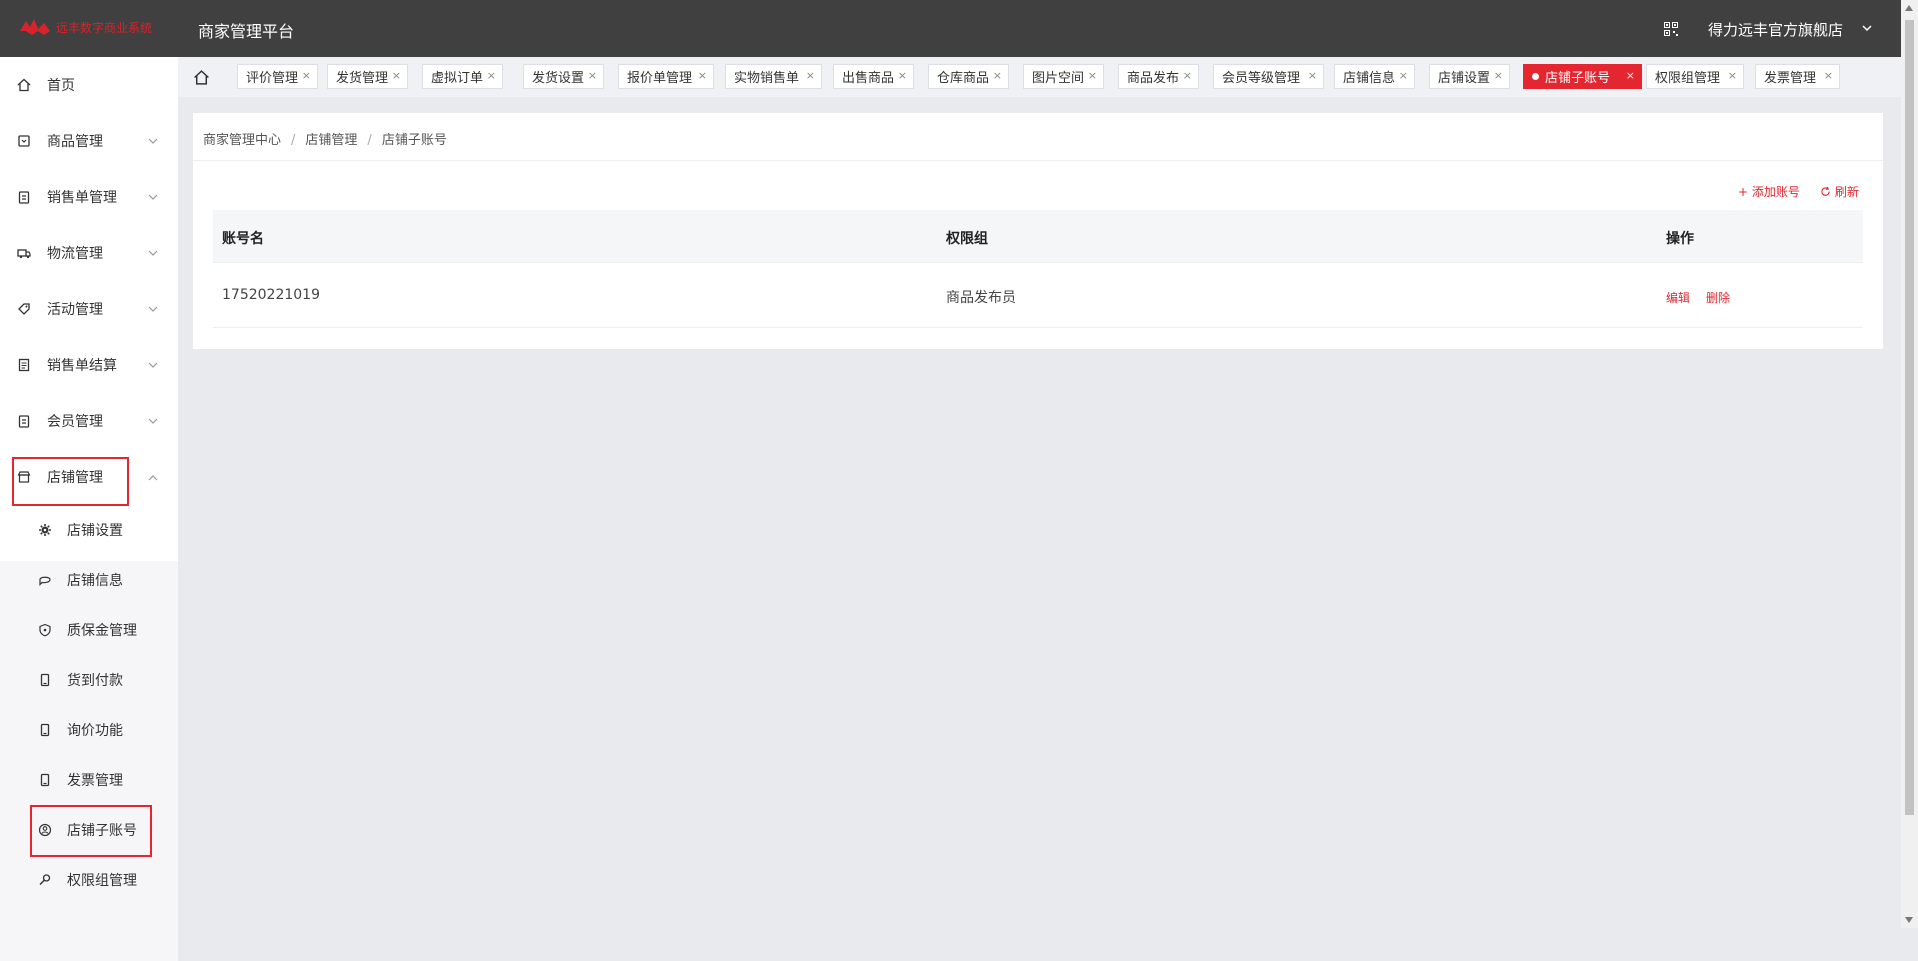 The height and width of the screenshot is (961, 1918). I want to click on tab-warehouse-goods: 仓库商品 ×, so click(968, 76).